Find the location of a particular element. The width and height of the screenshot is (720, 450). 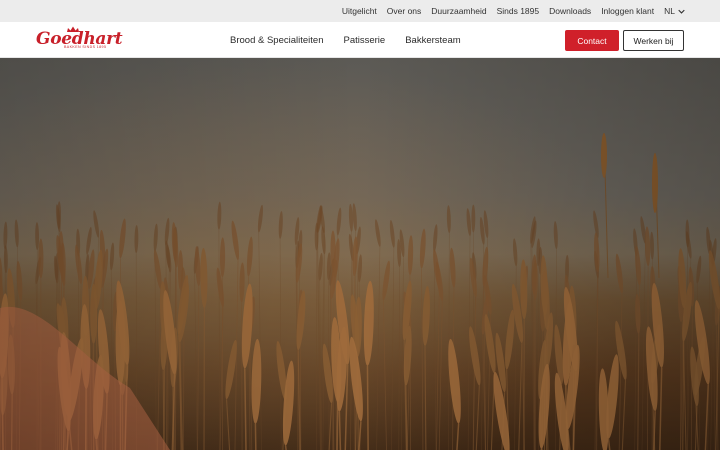

nav-item-bakkersteam: Bakkersteam is located at coordinates (432, 40).